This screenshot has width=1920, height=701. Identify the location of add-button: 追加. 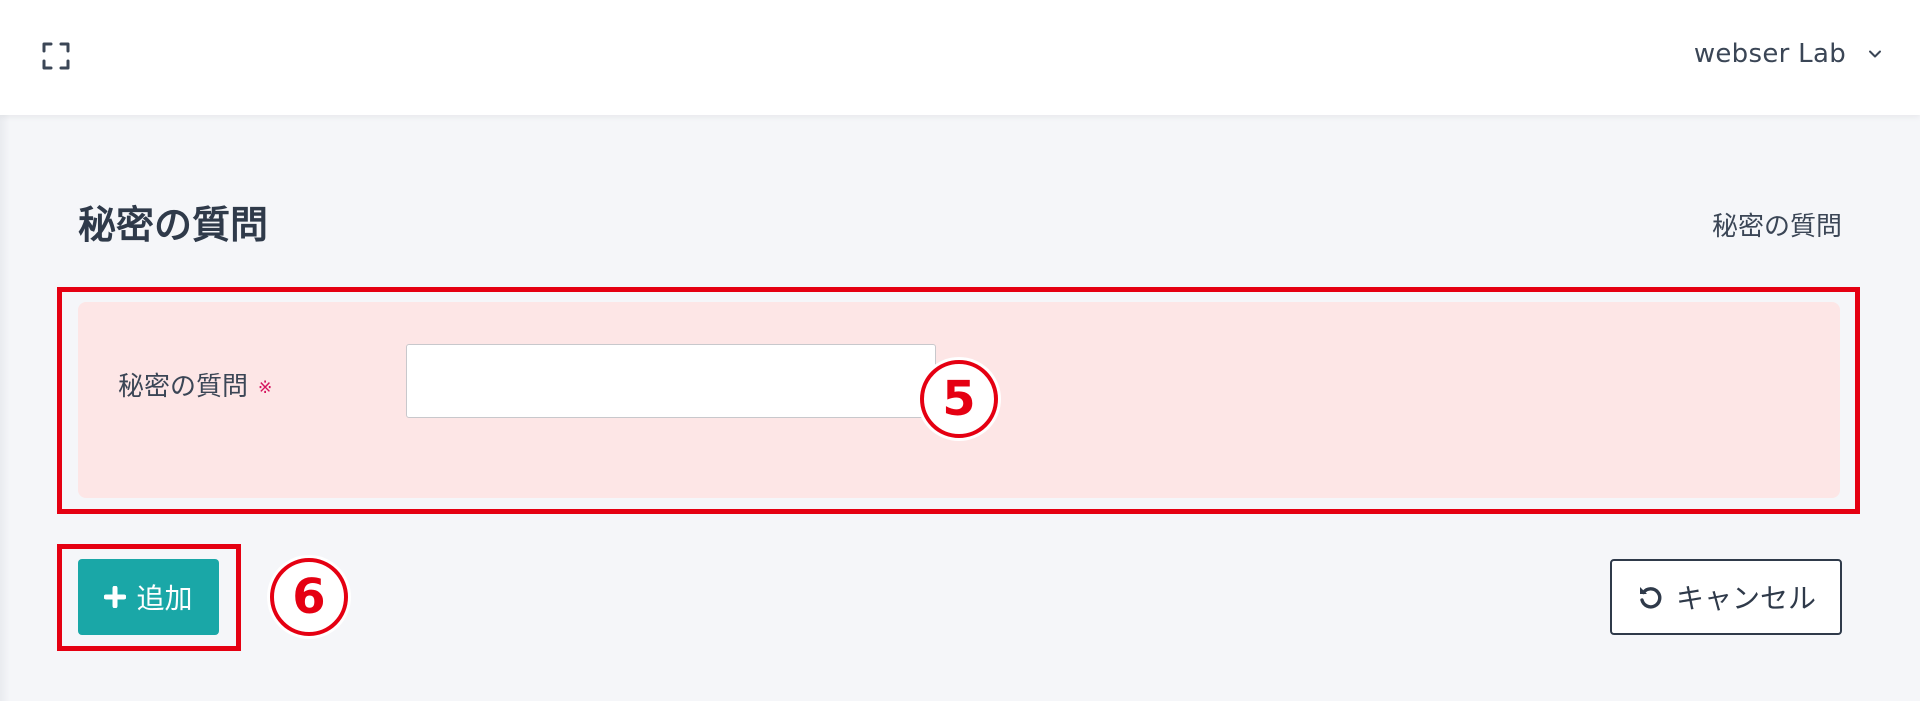
(148, 597).